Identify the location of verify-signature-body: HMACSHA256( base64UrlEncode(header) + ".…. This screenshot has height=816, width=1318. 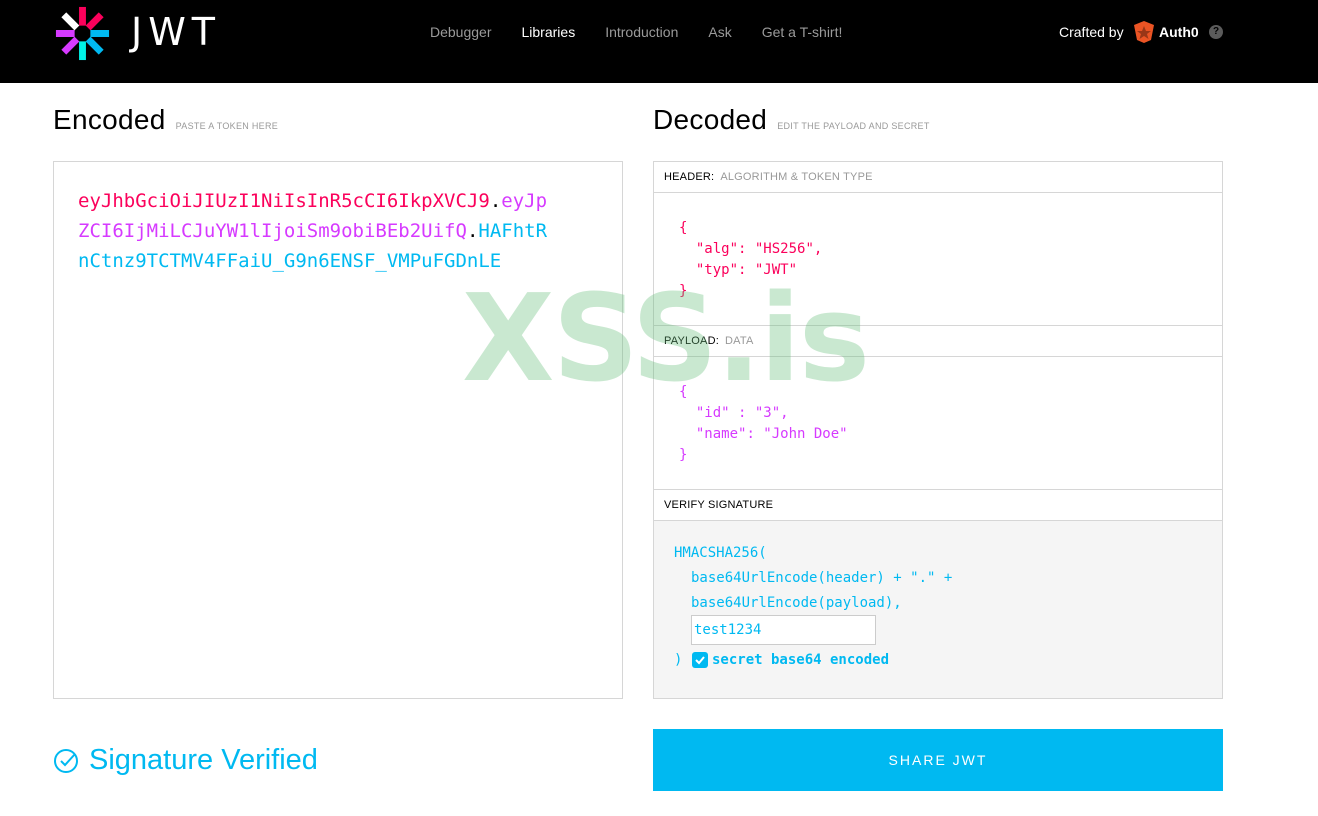
(938, 609).